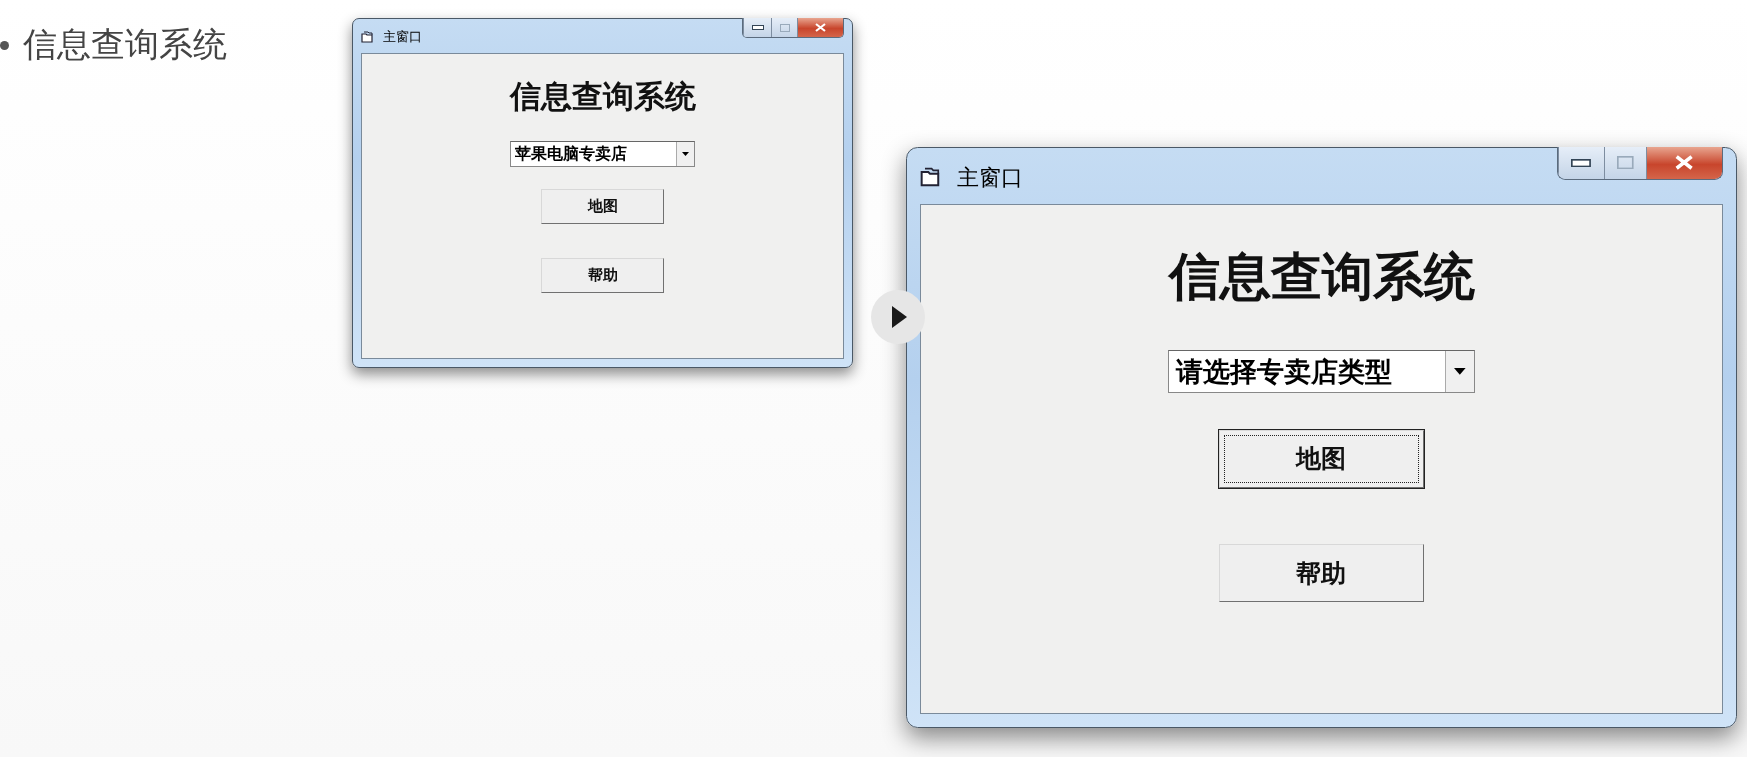  Describe the element at coordinates (125, 44) in the screenshot. I see `slide-bullet-text: 信息查询系统` at that location.